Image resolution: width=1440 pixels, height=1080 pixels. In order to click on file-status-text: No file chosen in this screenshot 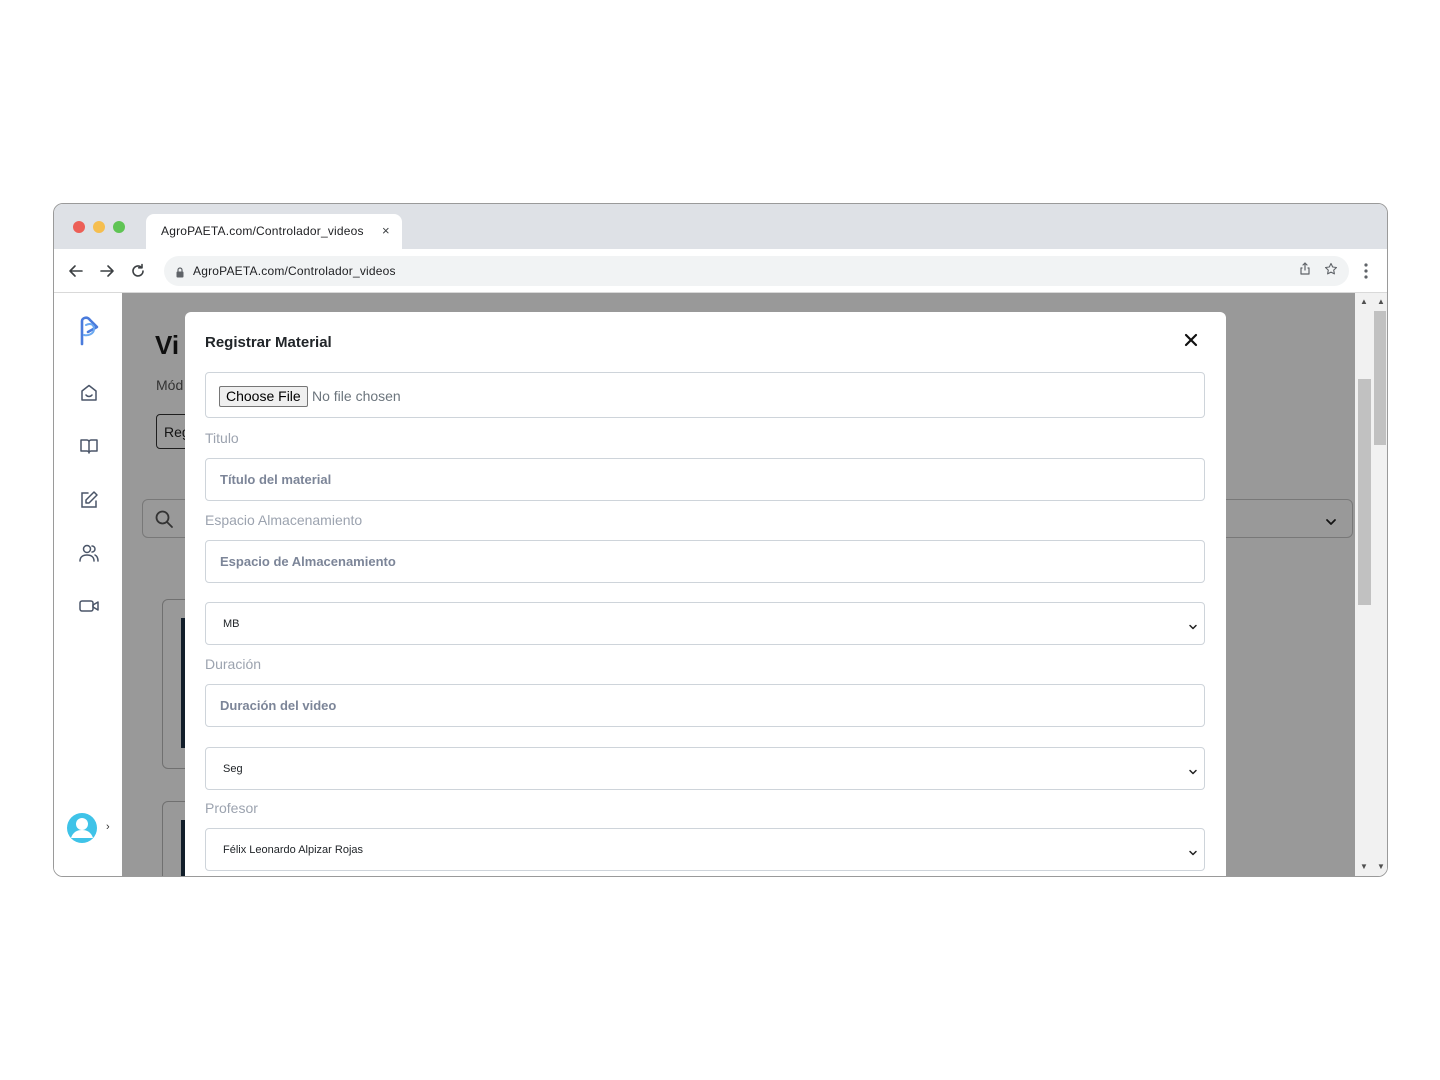, I will do `click(356, 396)`.